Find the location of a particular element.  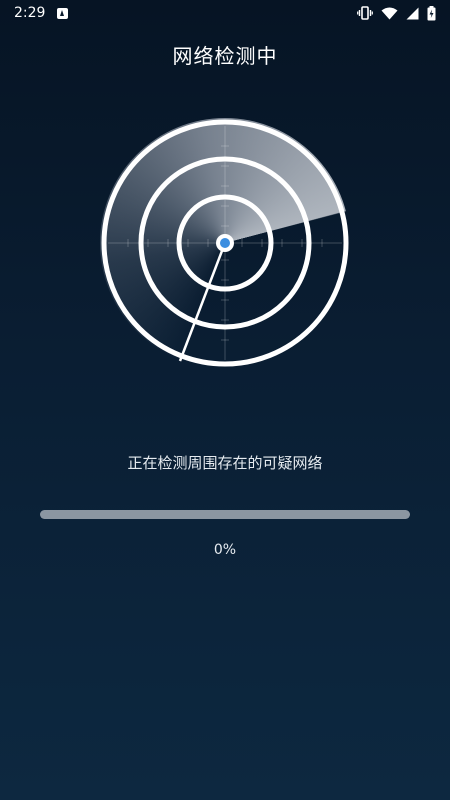

status-right is located at coordinates (396, 13).